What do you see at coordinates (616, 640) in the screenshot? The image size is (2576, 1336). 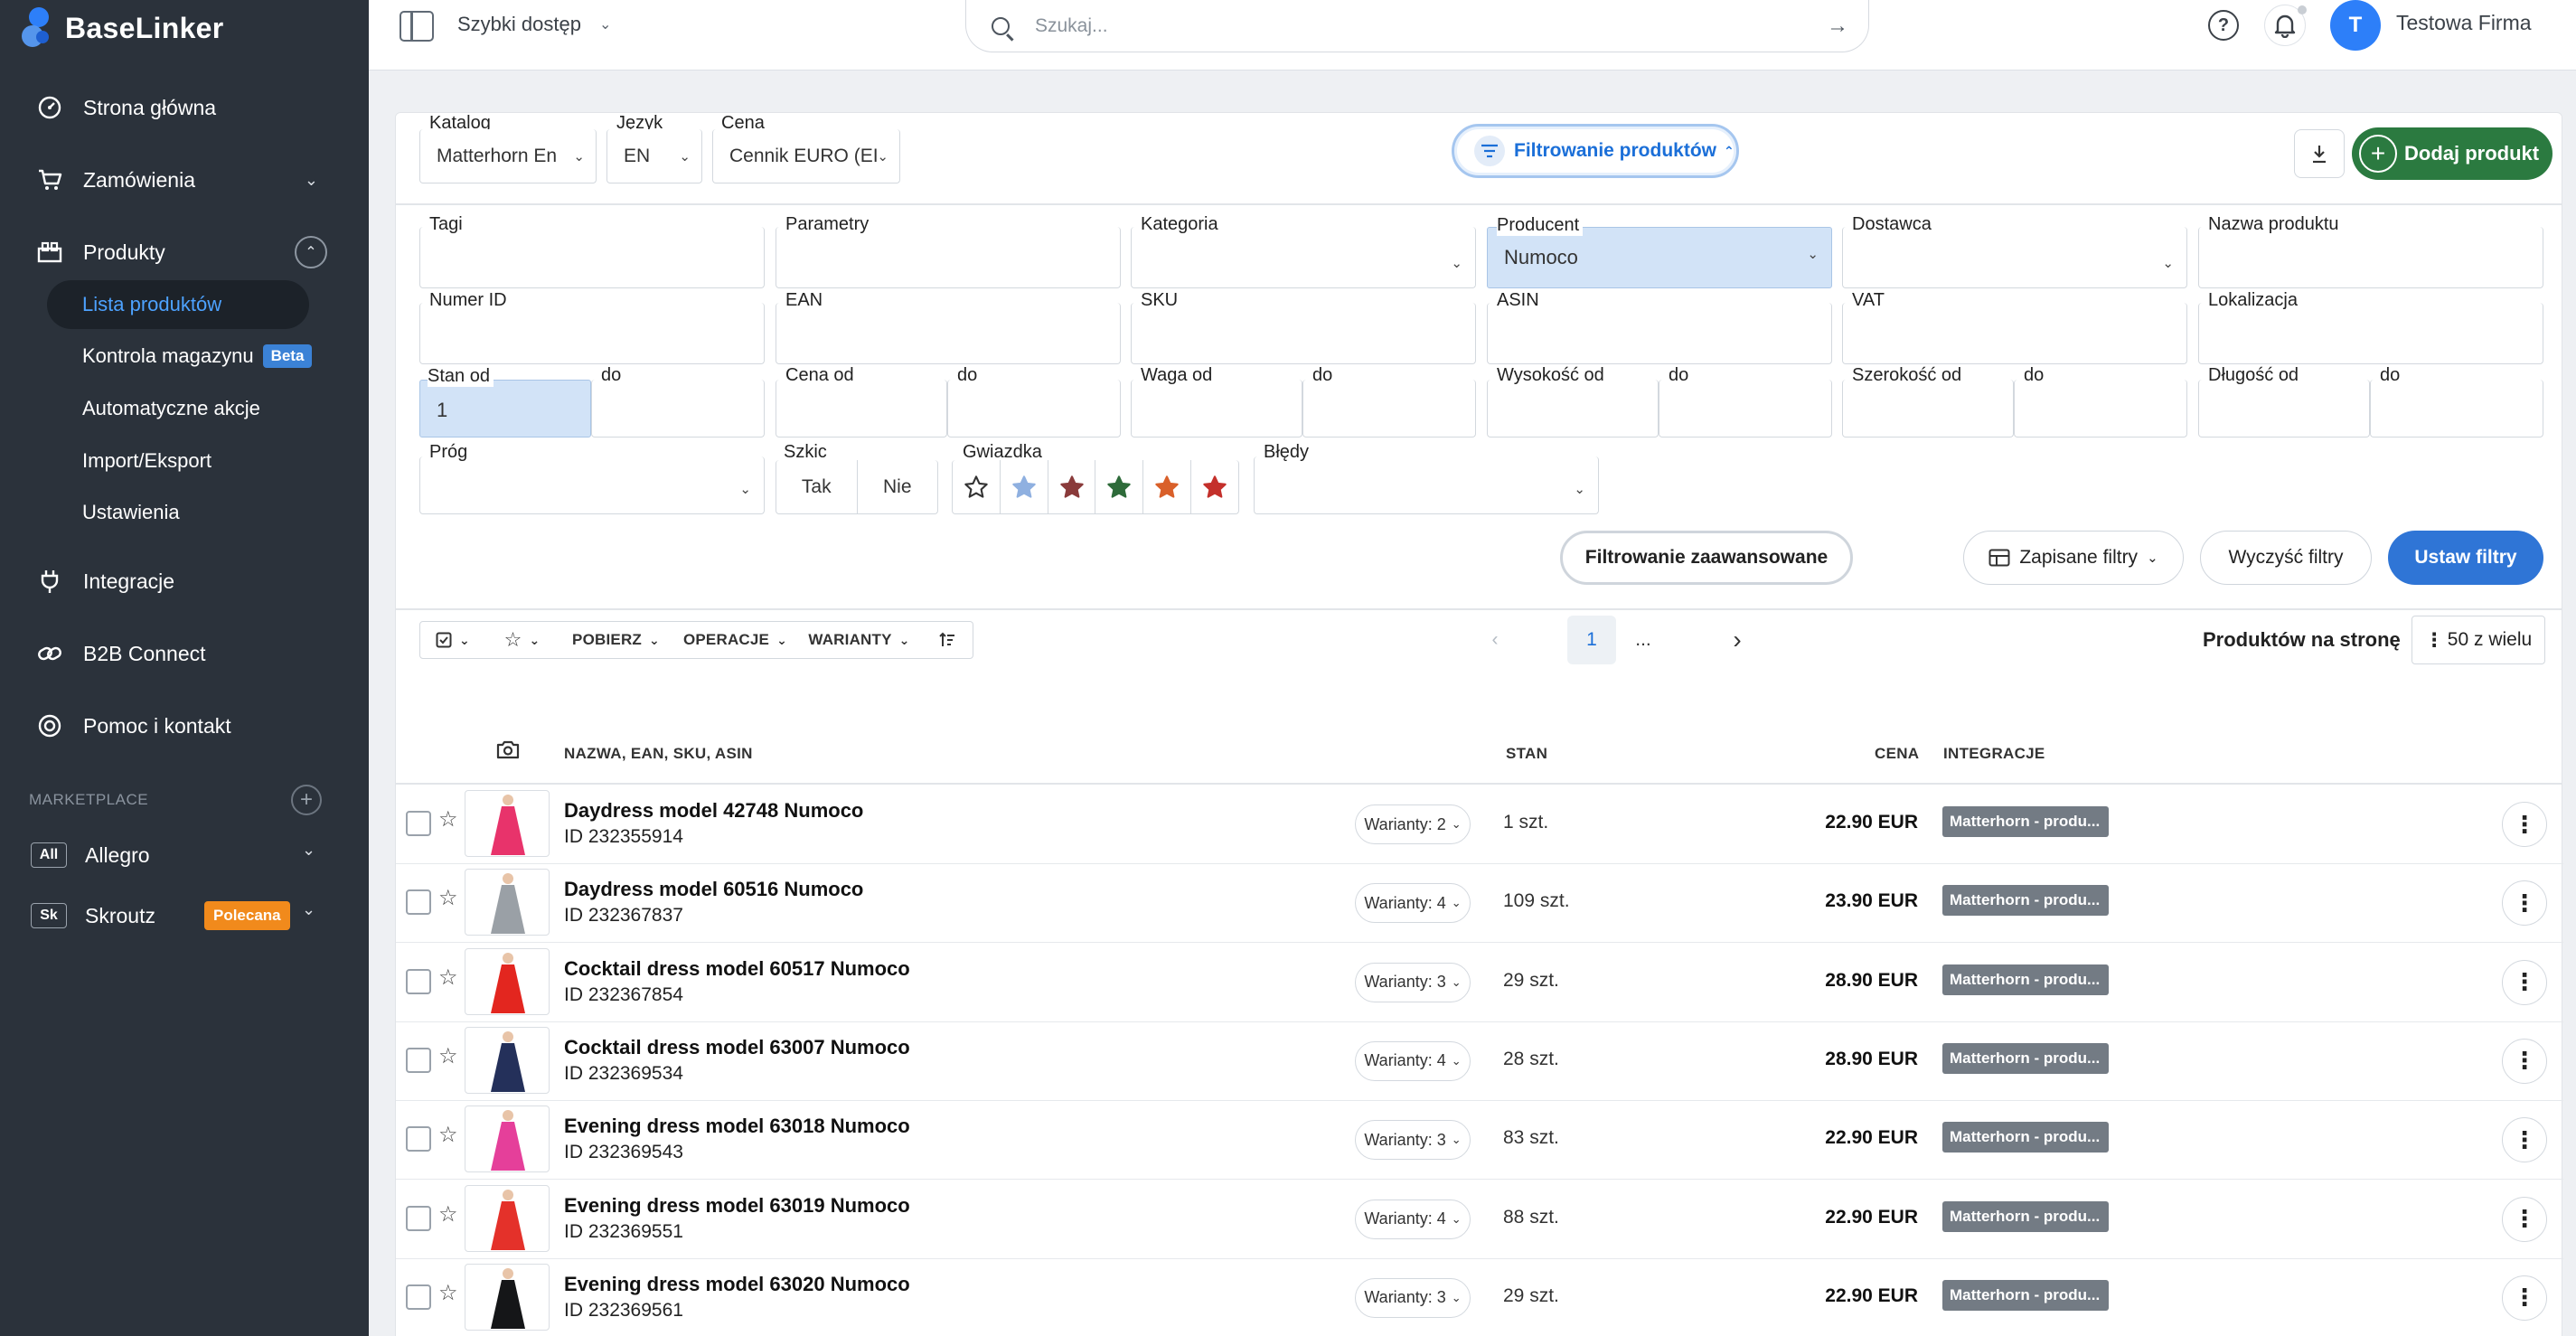 I see `download-dropdown: POBIERZ ⌄` at bounding box center [616, 640].